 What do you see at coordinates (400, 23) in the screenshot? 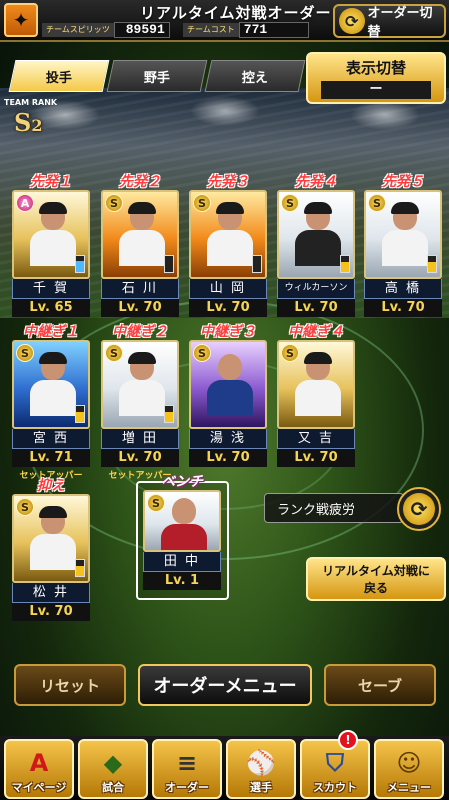
I see `order-swap-label: オーダー切替` at bounding box center [400, 23].